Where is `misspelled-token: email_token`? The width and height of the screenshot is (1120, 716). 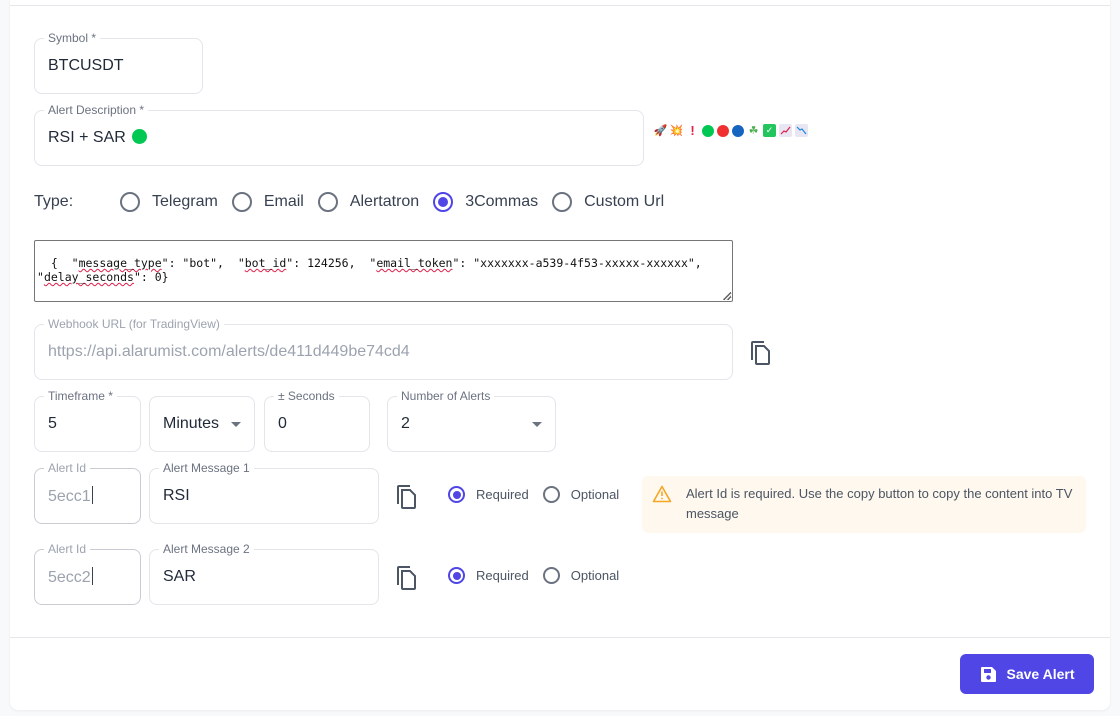 misspelled-token: email_token is located at coordinates (414, 263).